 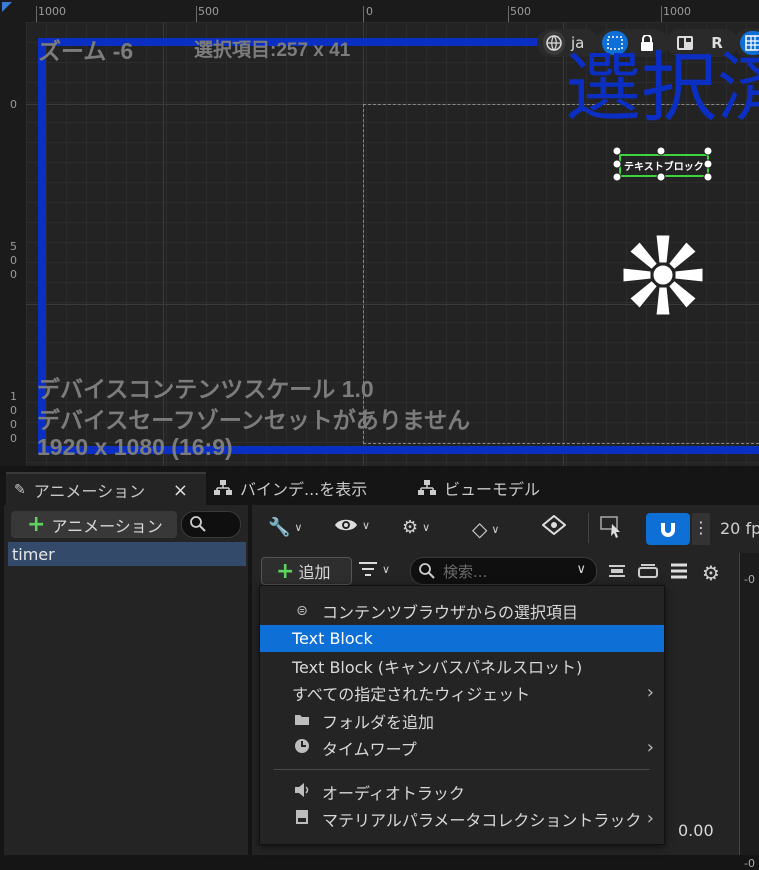 I want to click on list-item: timer, so click(x=127, y=554).